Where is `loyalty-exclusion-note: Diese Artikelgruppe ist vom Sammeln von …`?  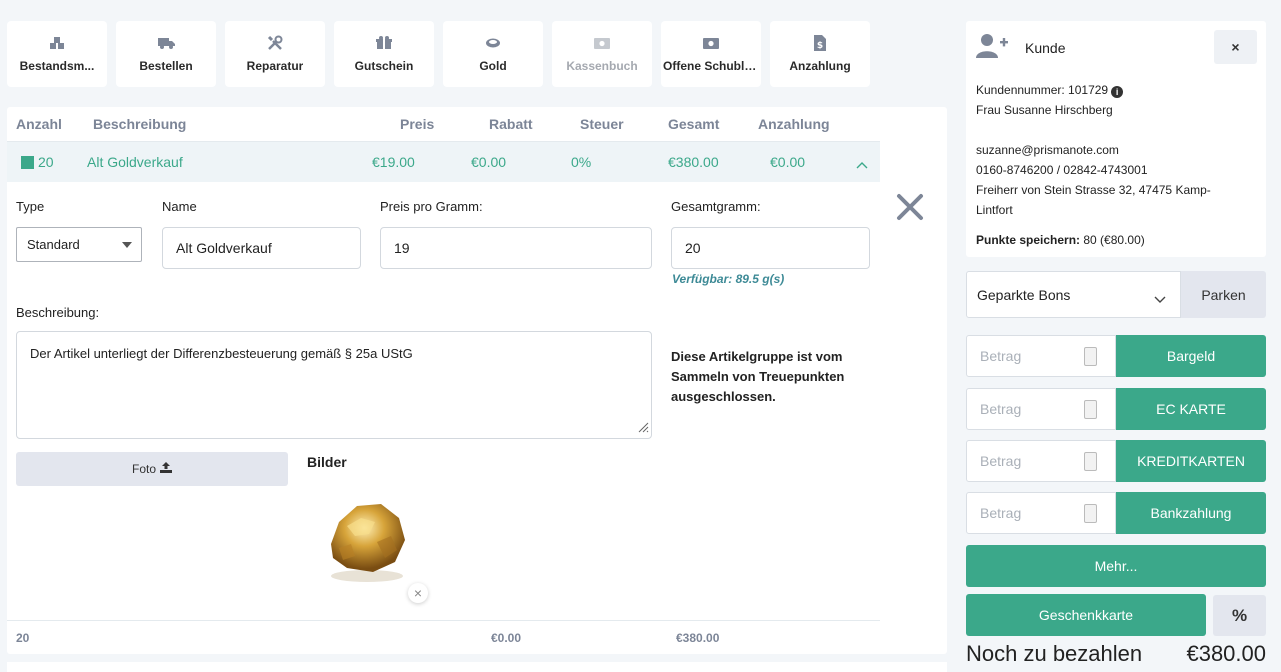
loyalty-exclusion-note: Diese Artikelgruppe ist vom Sammeln von … is located at coordinates (758, 376).